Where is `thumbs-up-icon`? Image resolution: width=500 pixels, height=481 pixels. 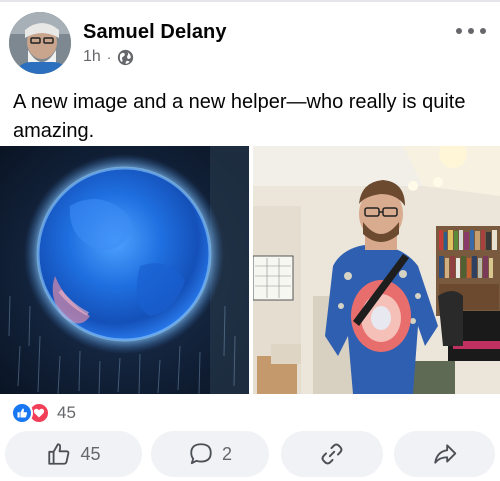
thumbs-up-icon is located at coordinates (59, 454).